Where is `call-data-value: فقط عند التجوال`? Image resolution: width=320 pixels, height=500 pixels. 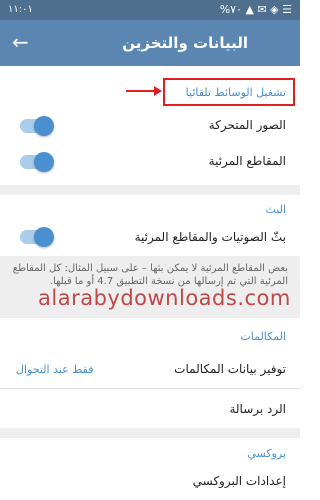
call-data-value: فقط عند التجوال is located at coordinates (54, 369).